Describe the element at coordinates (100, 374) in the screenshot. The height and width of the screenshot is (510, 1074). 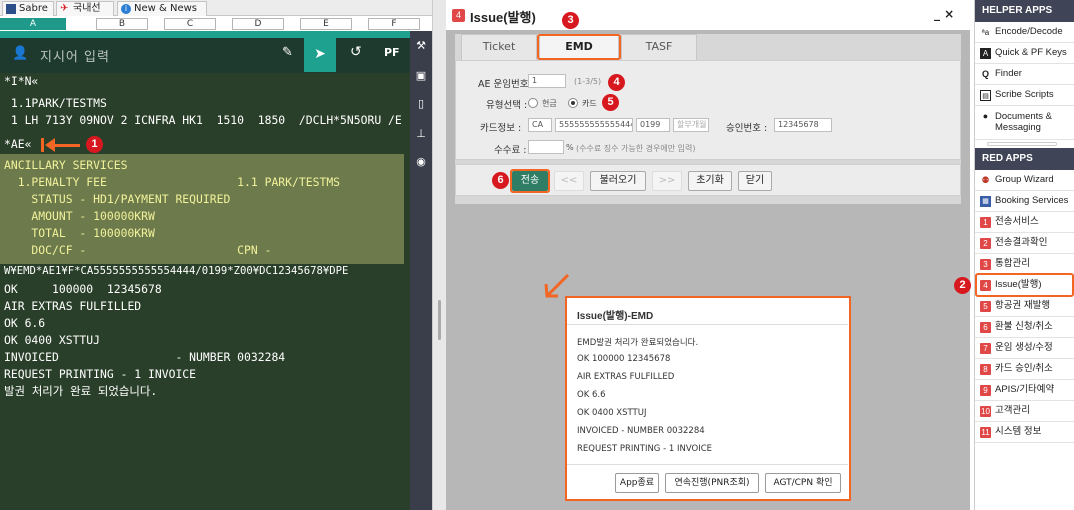
I see `terminal-line: REQUEST PRINTING - 1 INVOICE` at that location.